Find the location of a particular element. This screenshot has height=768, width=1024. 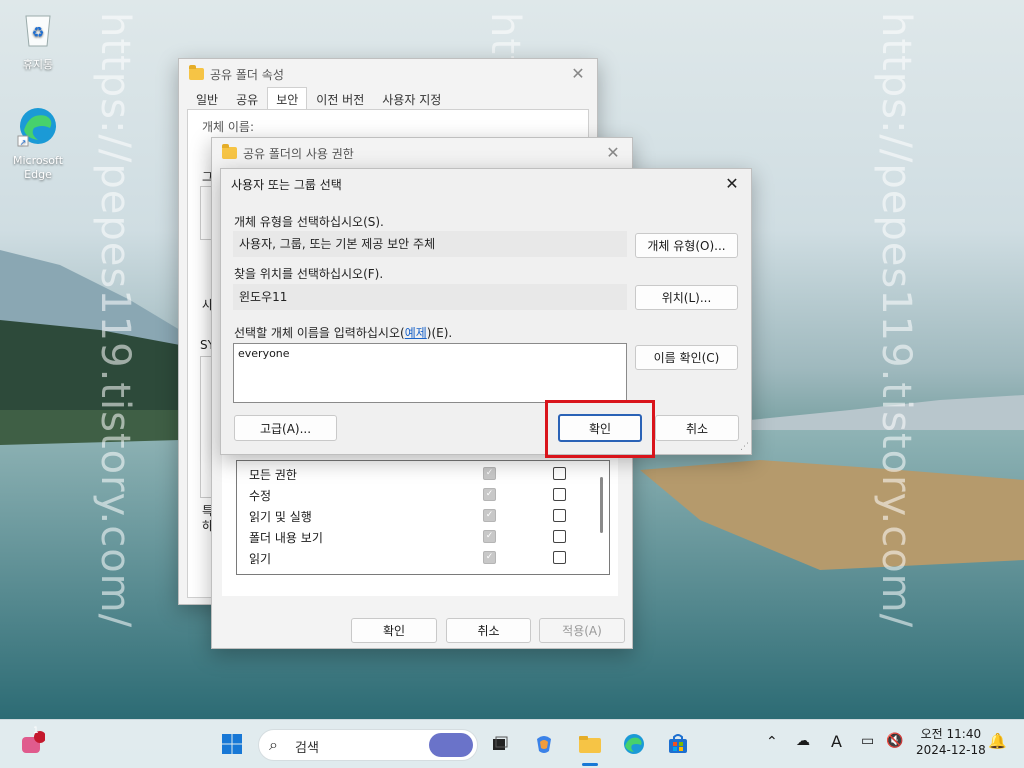

permission-name: 폴더 내용 보기 is located at coordinates (286, 538).